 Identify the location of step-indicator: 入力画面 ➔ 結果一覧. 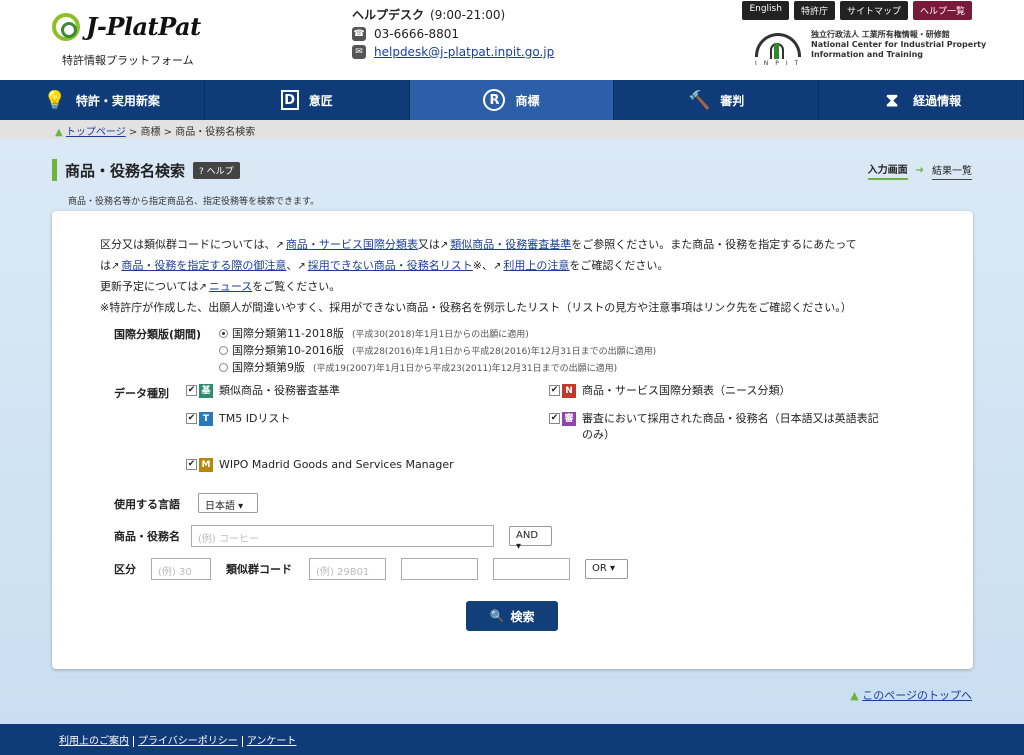
(919, 170).